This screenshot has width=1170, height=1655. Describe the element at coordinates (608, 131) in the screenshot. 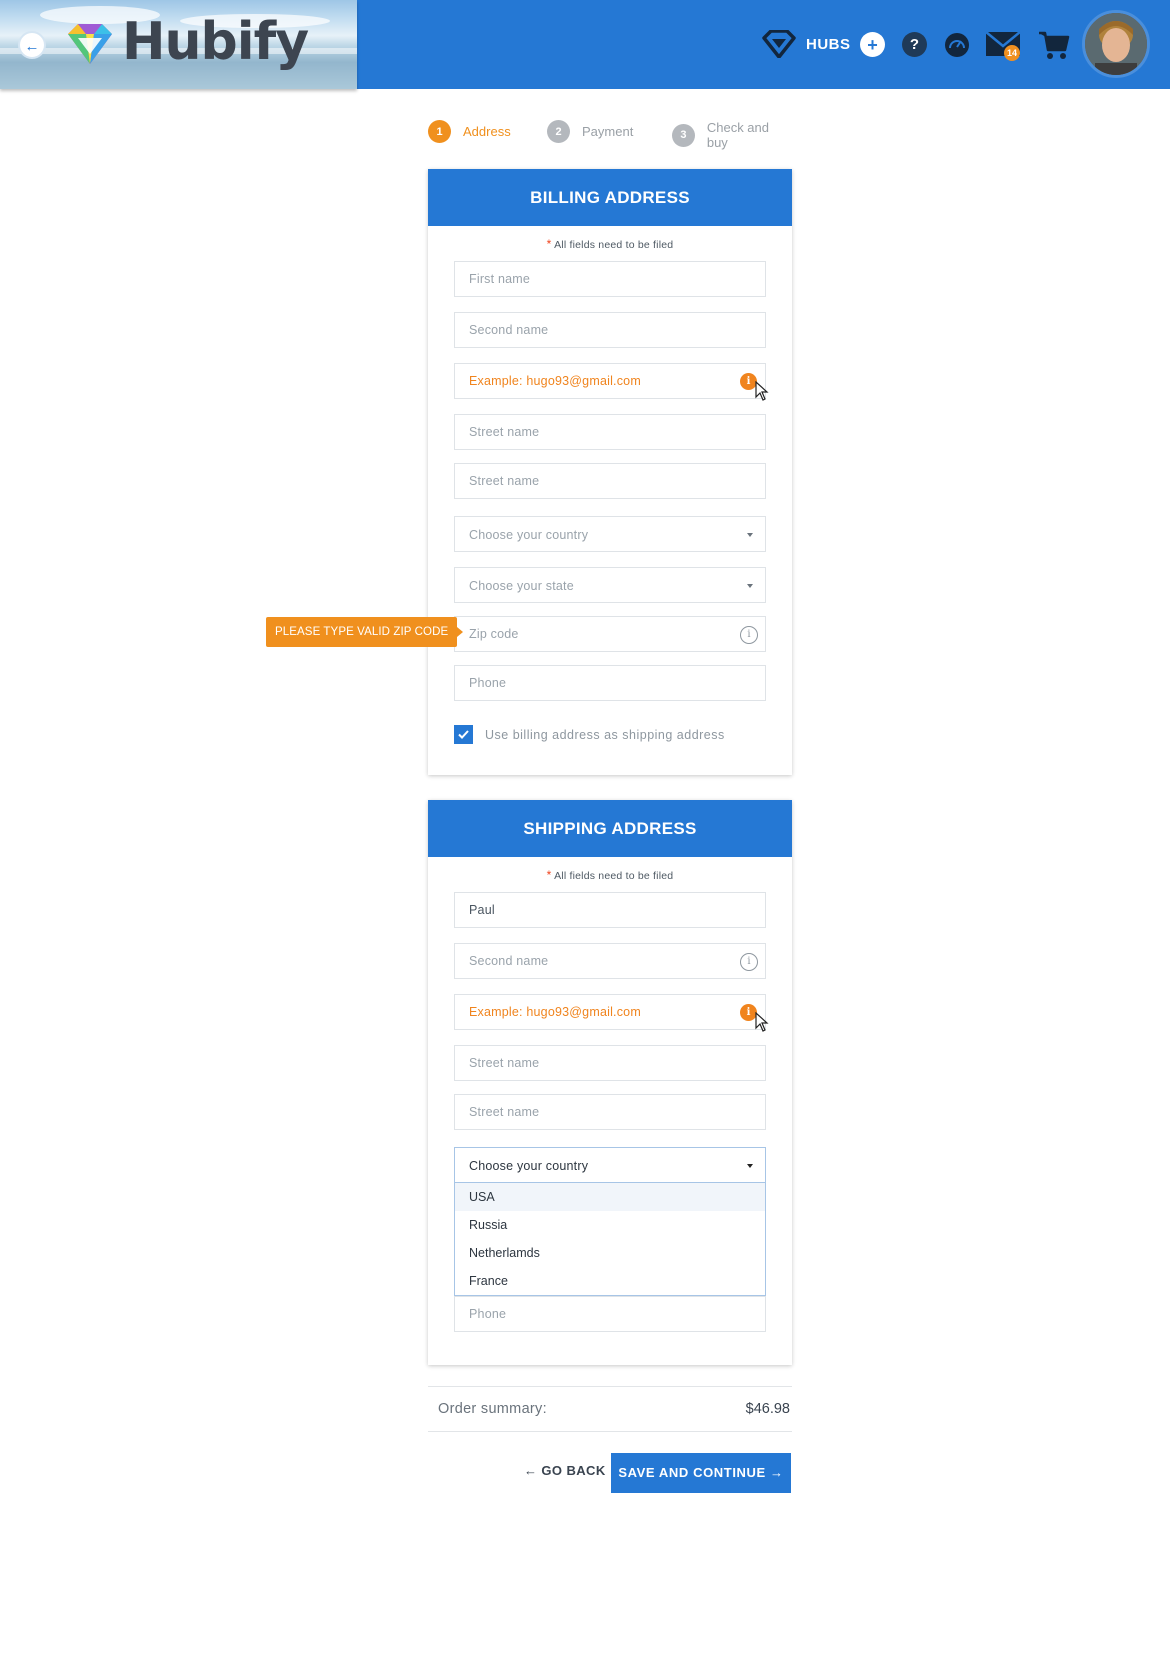

I see `step-label: Payment` at that location.